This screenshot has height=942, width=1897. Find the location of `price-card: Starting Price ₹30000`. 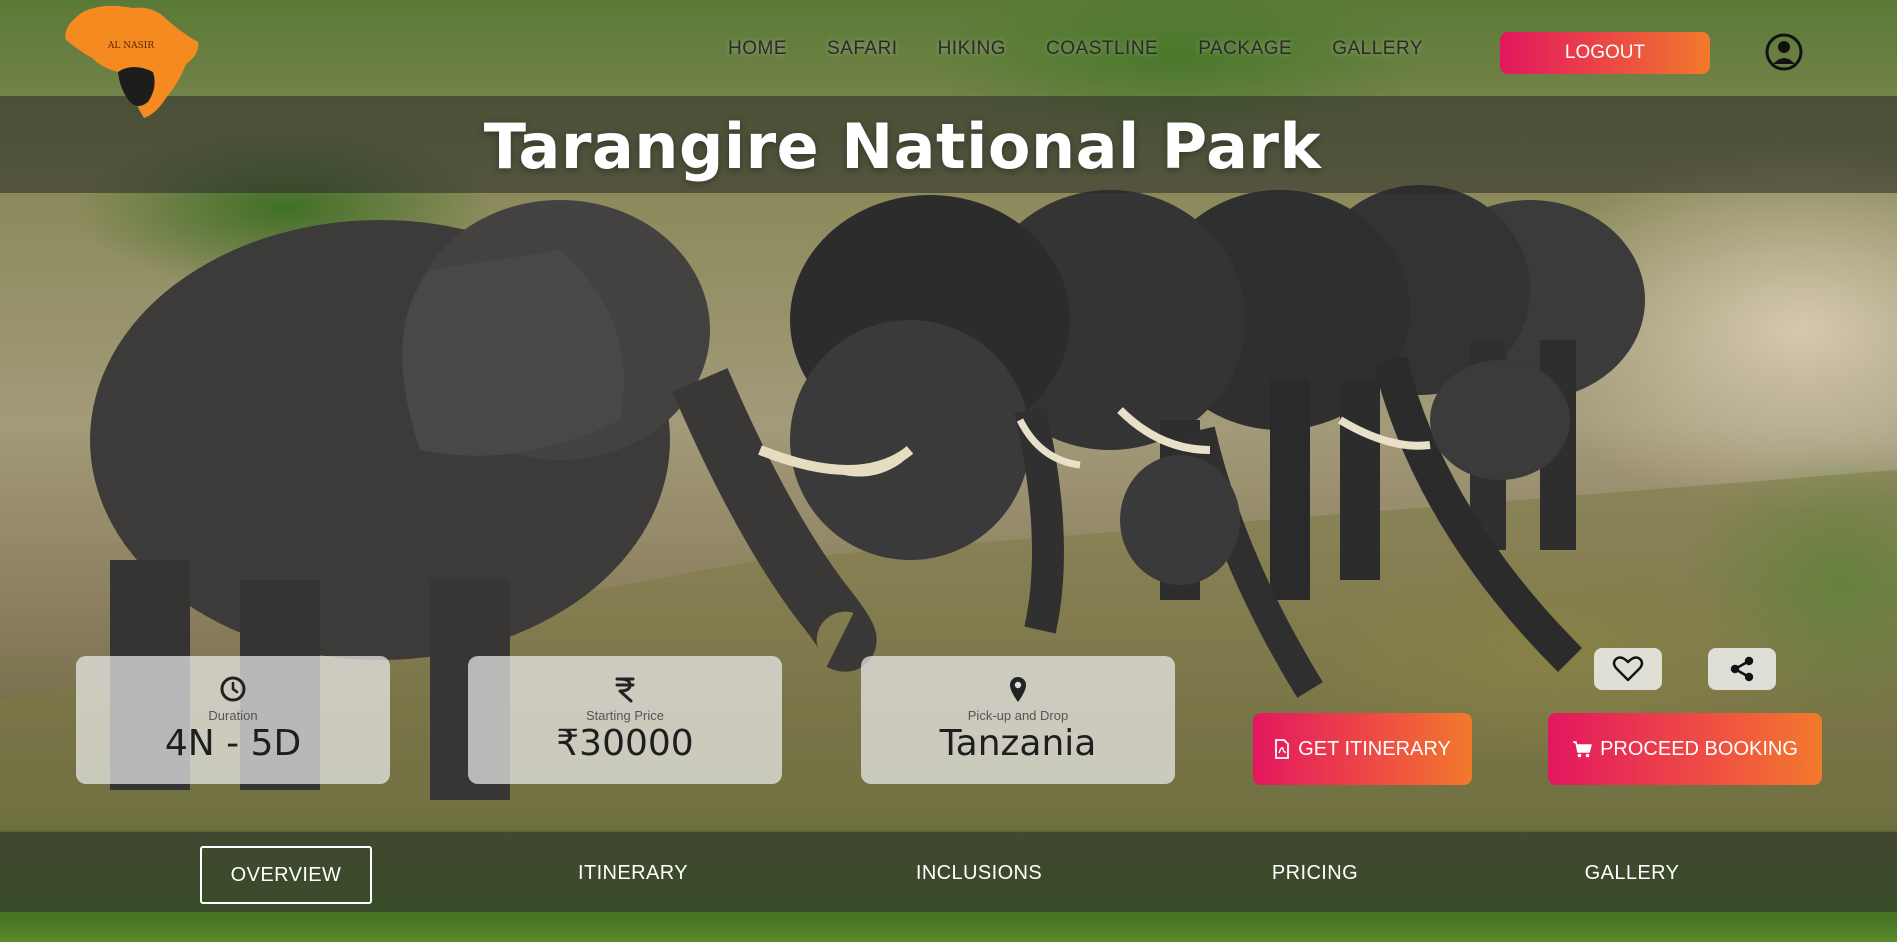

price-card: Starting Price ₹30000 is located at coordinates (625, 720).